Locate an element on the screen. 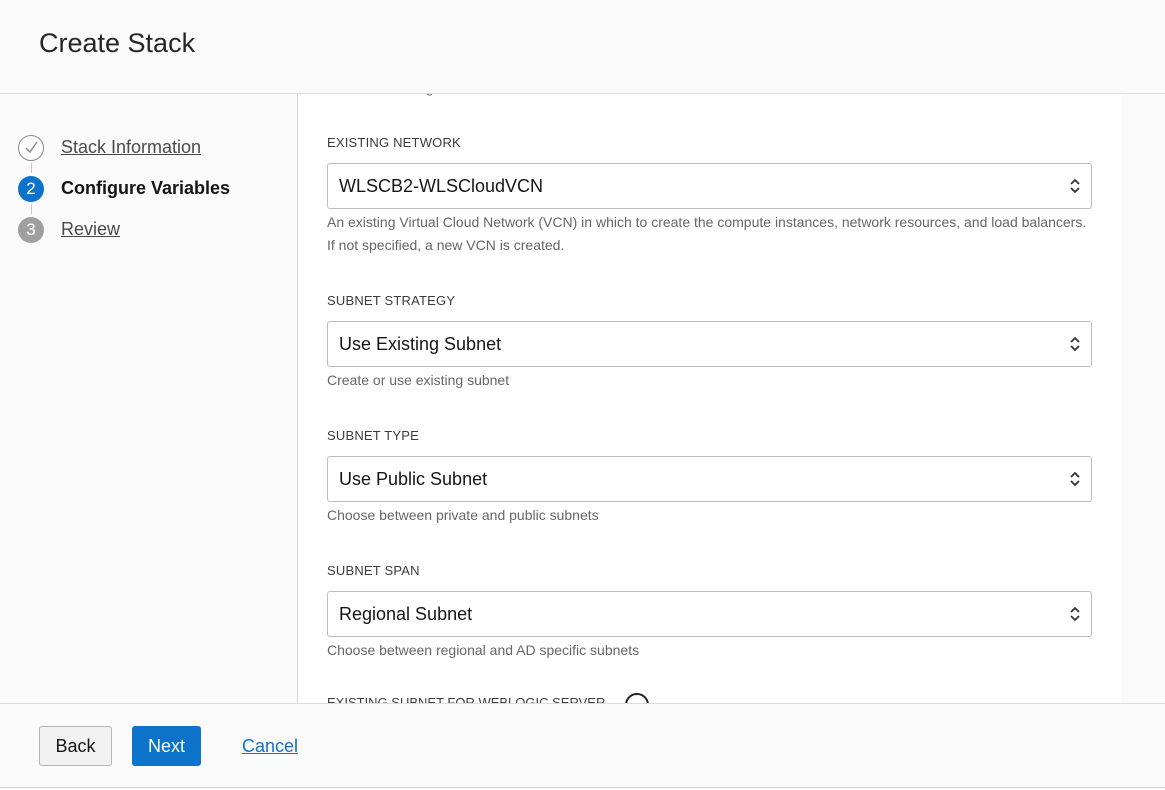 Image resolution: width=1165 pixels, height=790 pixels. step-label: Configure Variables is located at coordinates (146, 188).